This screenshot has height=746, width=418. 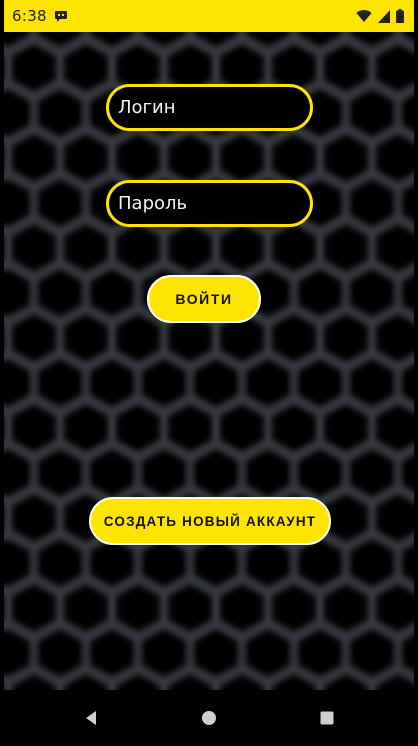 I want to click on navigation-bar, so click(x=209, y=718).